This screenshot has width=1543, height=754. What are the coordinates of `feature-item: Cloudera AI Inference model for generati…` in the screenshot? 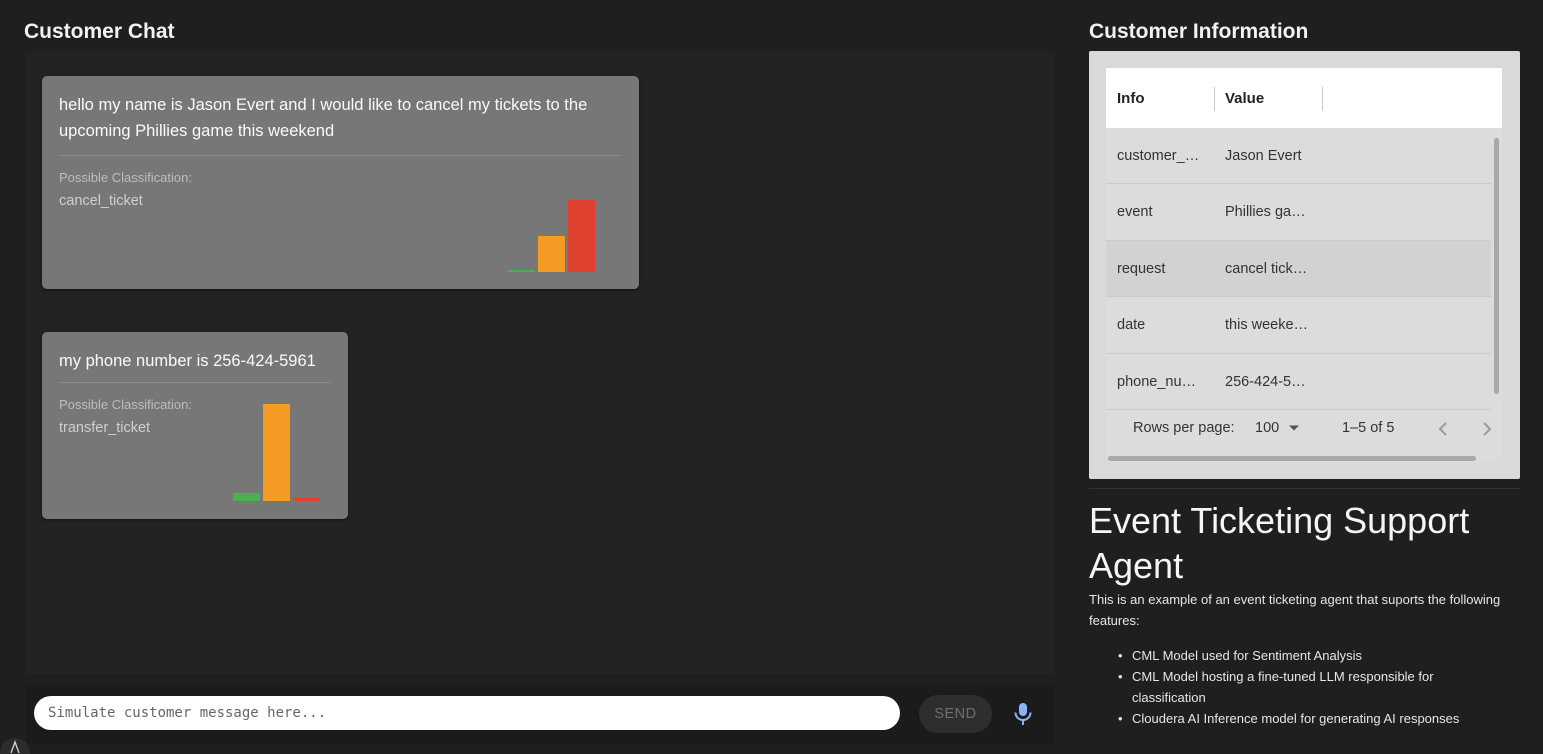 It's located at (1308, 718).